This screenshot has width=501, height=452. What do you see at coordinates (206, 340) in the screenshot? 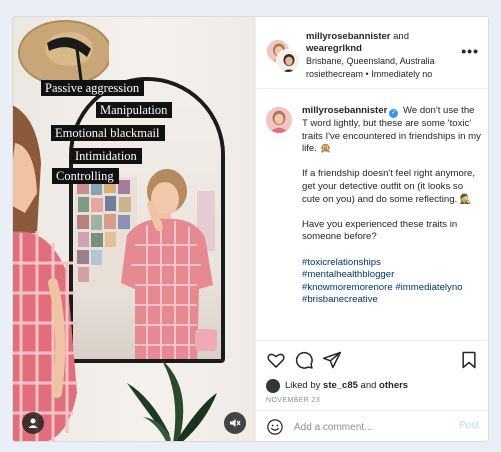
I see `pink-sticker-image` at bounding box center [206, 340].